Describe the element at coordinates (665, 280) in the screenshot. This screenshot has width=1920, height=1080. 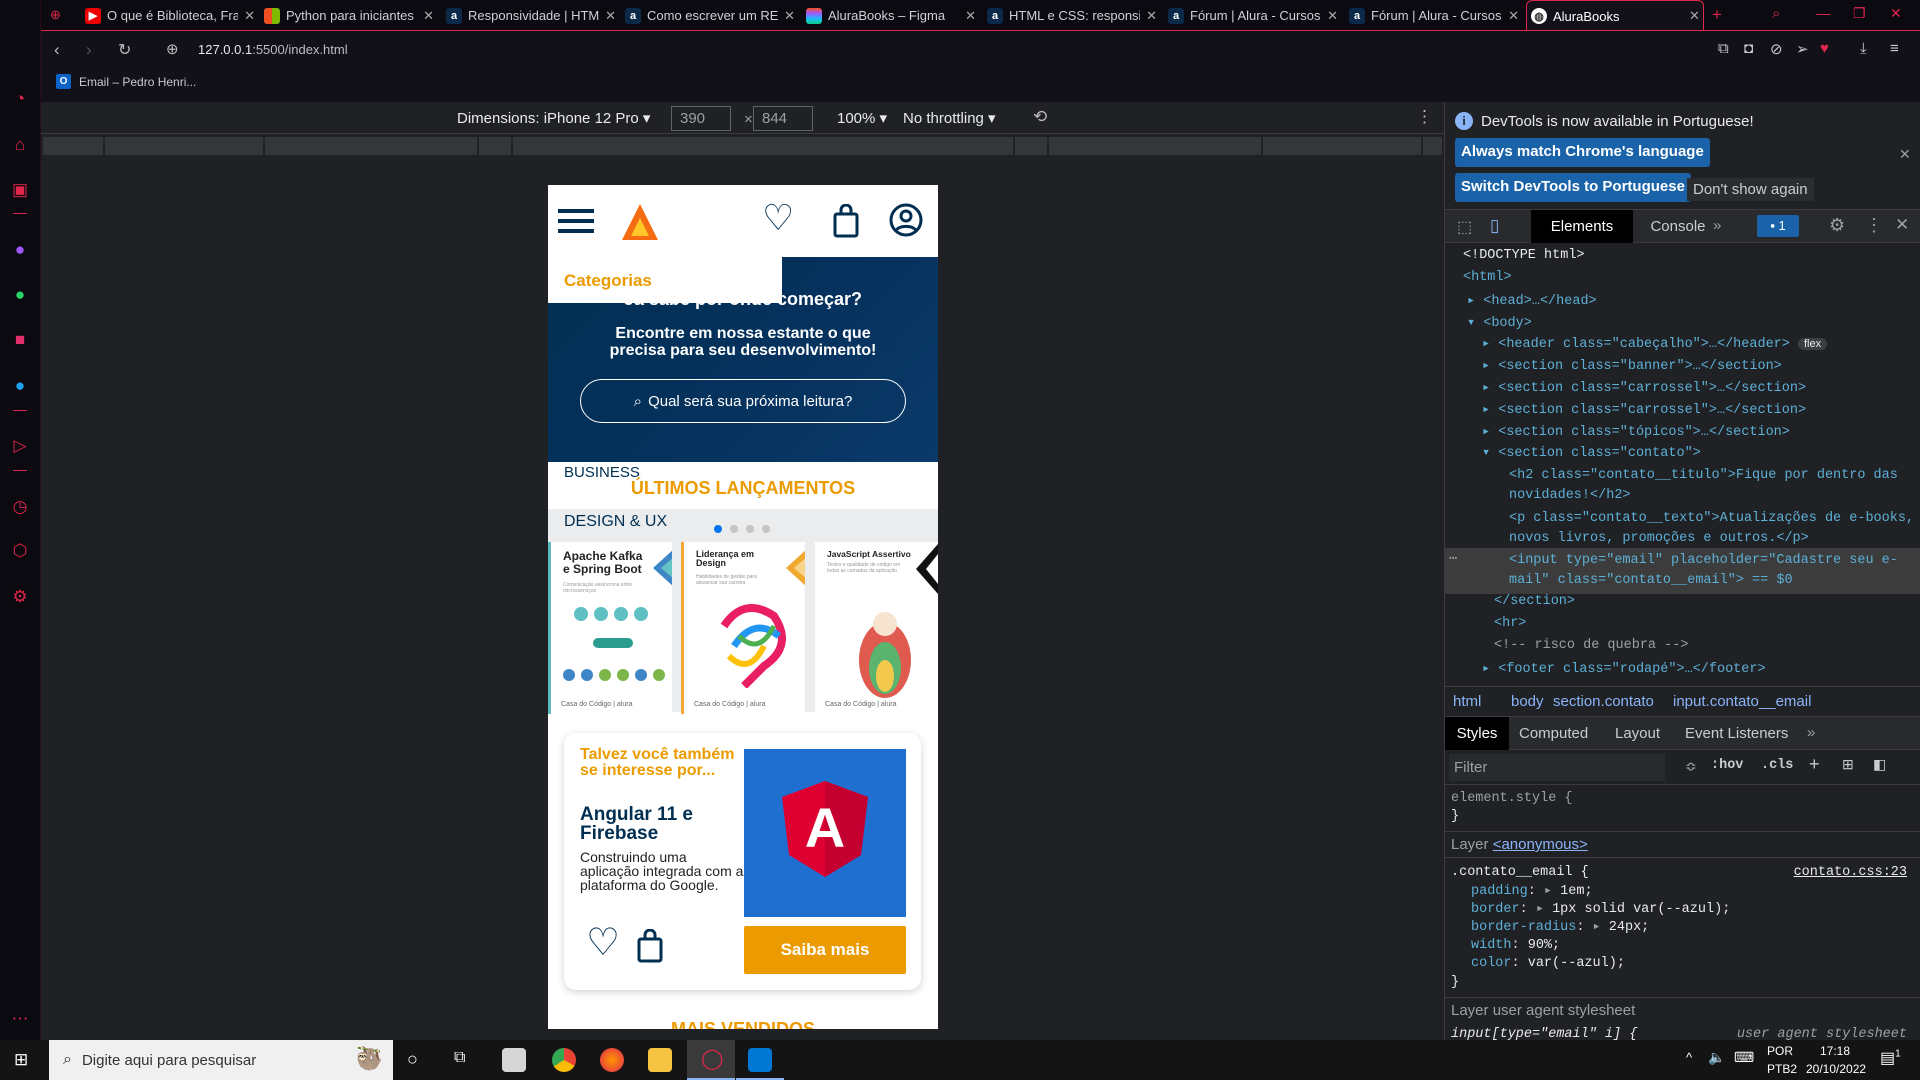
I see `categories-menu: Categorias` at that location.